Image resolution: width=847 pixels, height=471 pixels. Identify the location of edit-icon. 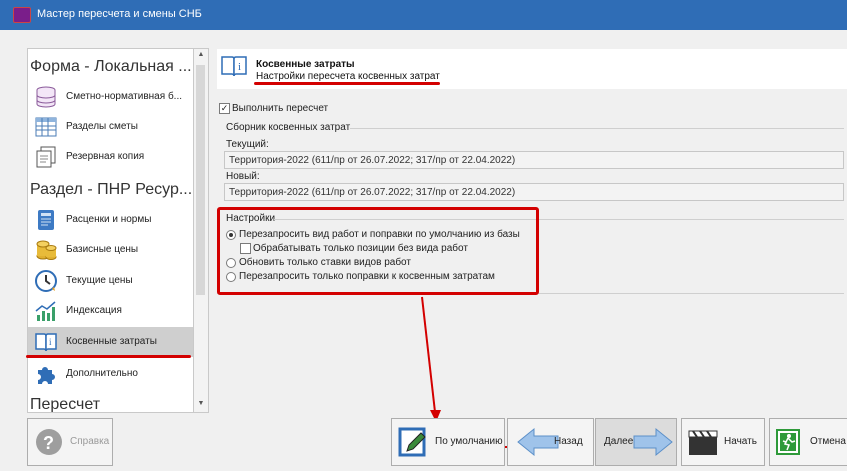
(412, 442).